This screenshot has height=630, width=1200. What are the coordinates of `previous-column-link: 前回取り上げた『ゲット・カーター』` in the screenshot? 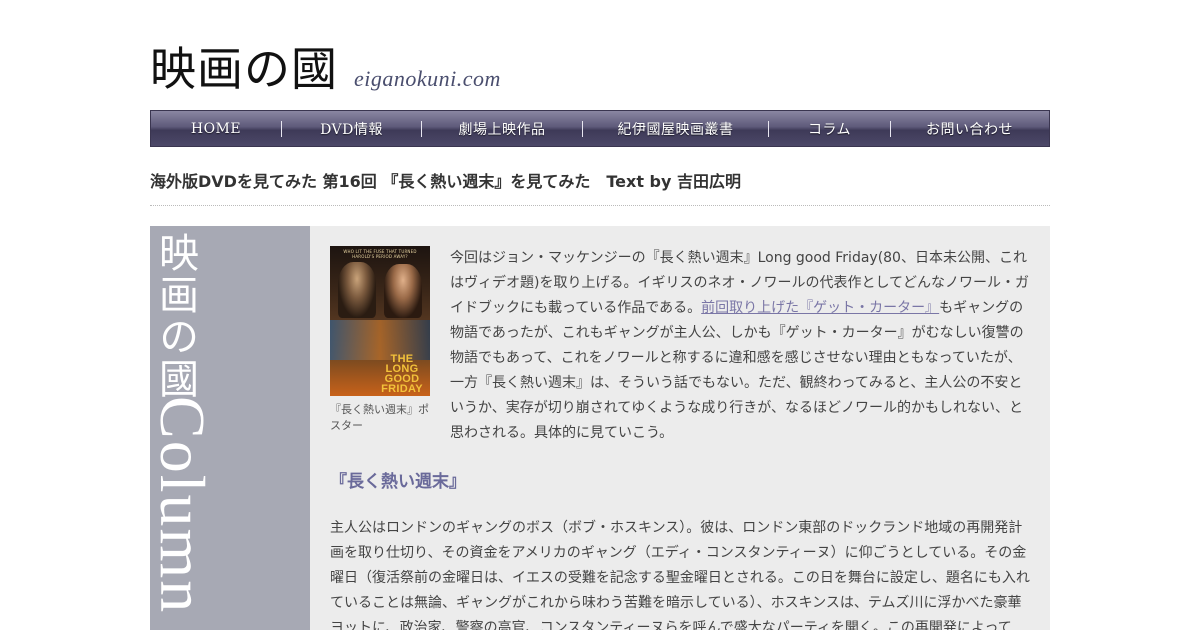 It's located at (820, 308).